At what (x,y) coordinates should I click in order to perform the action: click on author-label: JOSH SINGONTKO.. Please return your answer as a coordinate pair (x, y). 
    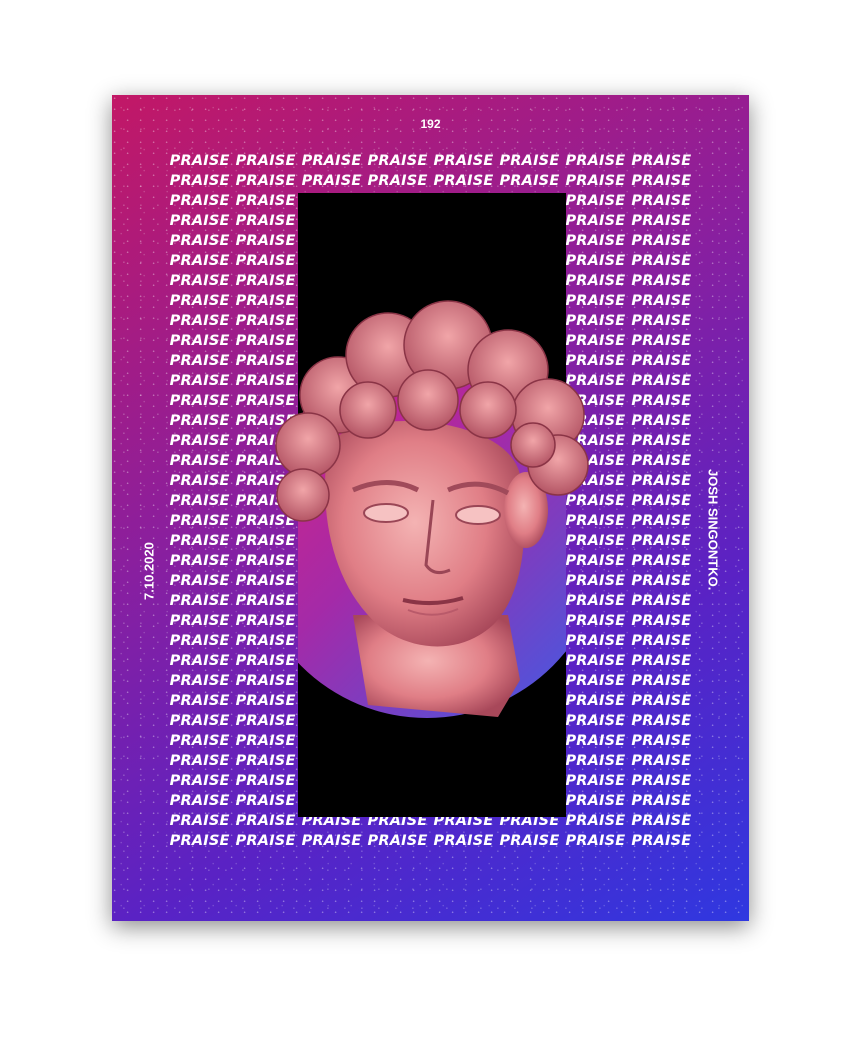
    Looking at the image, I should click on (713, 530).